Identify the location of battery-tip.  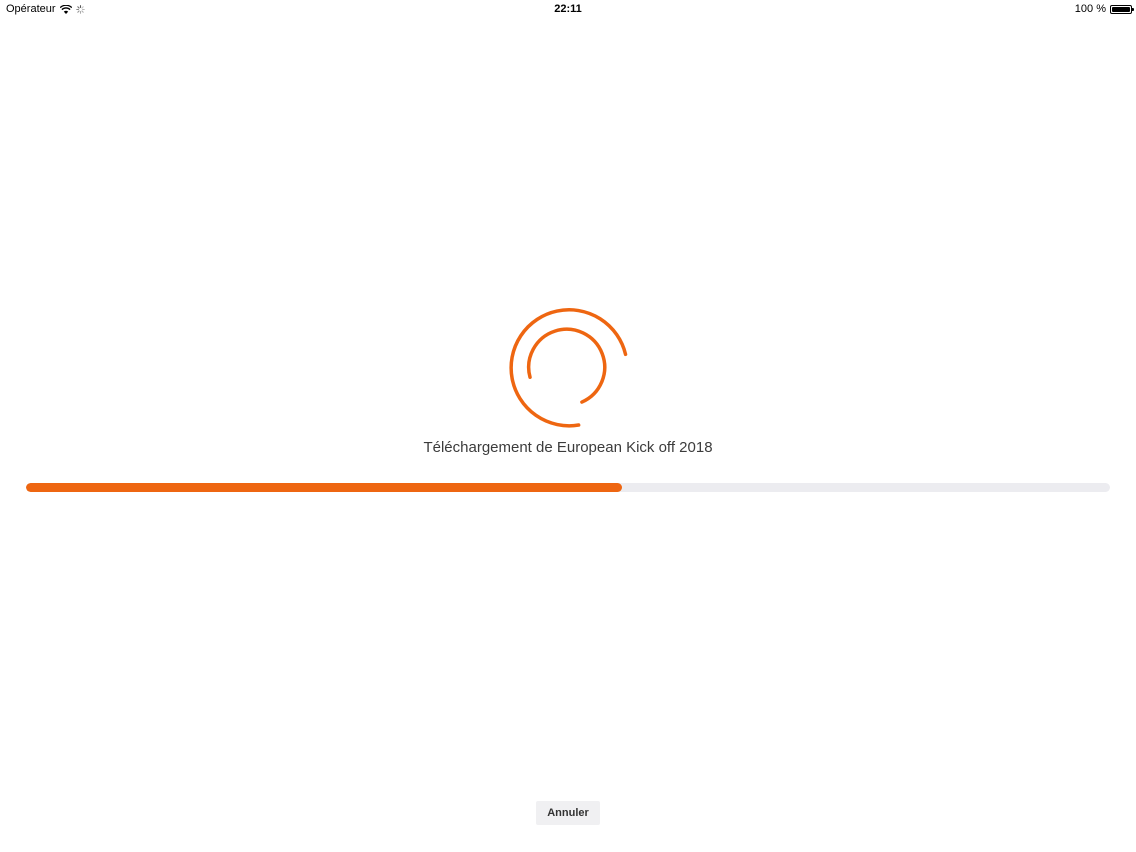
(1133, 9).